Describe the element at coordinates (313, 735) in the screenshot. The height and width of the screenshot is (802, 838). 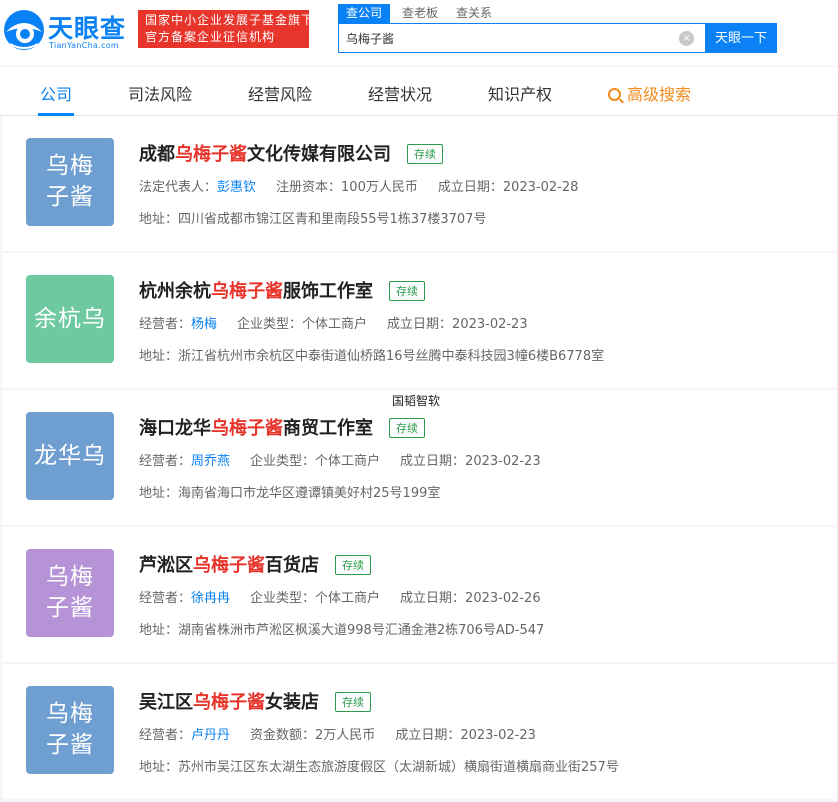
I see `capital-amount: 资金数额：2万人民币` at that location.